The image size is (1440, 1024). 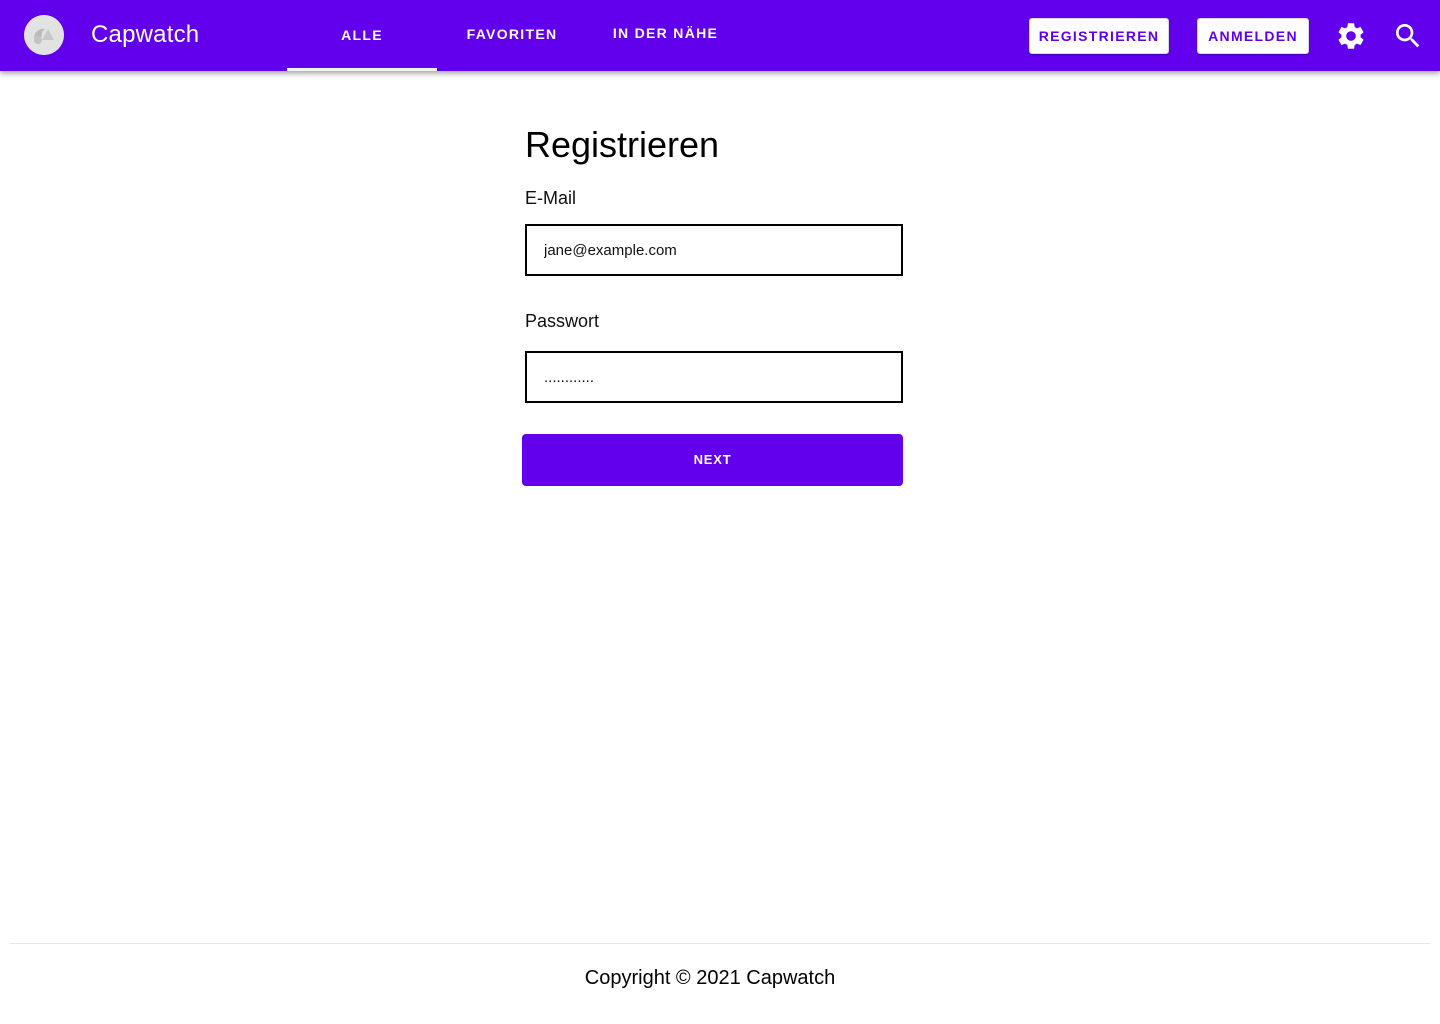 I want to click on register-button: REGISTRIEREN, so click(x=1099, y=36).